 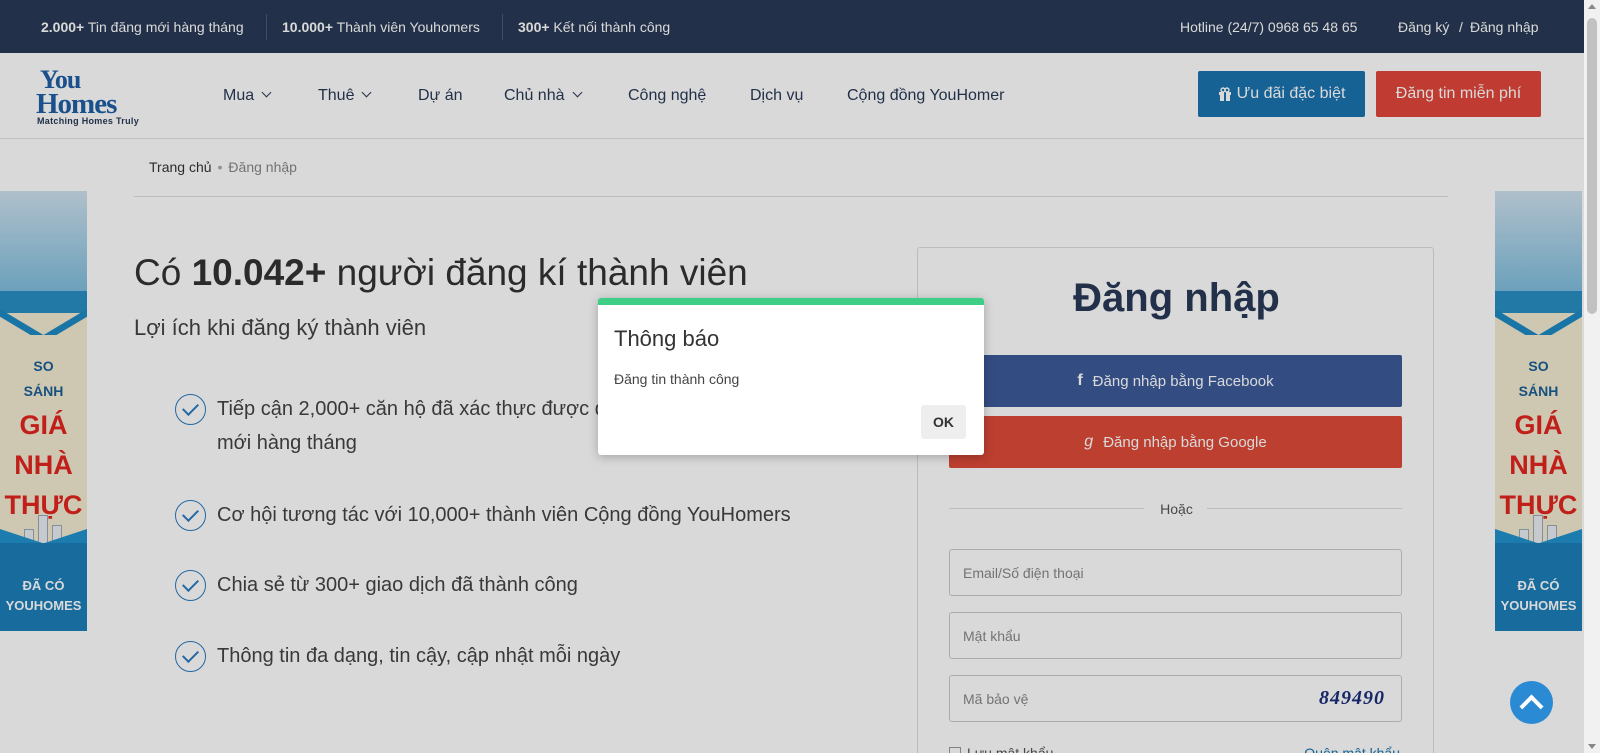 I want to click on scroll-up-arrow-icon, so click(x=1592, y=6).